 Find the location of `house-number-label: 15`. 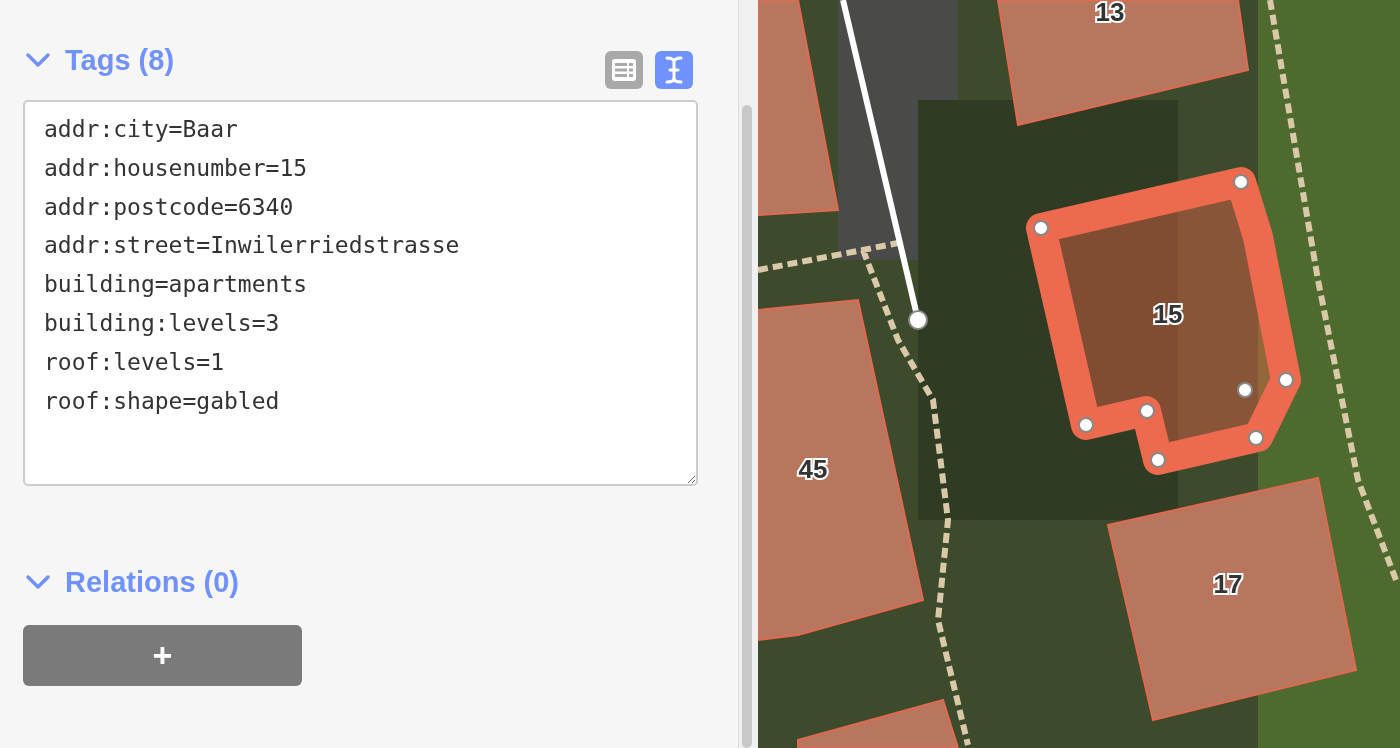

house-number-label: 15 is located at coordinates (1168, 313).